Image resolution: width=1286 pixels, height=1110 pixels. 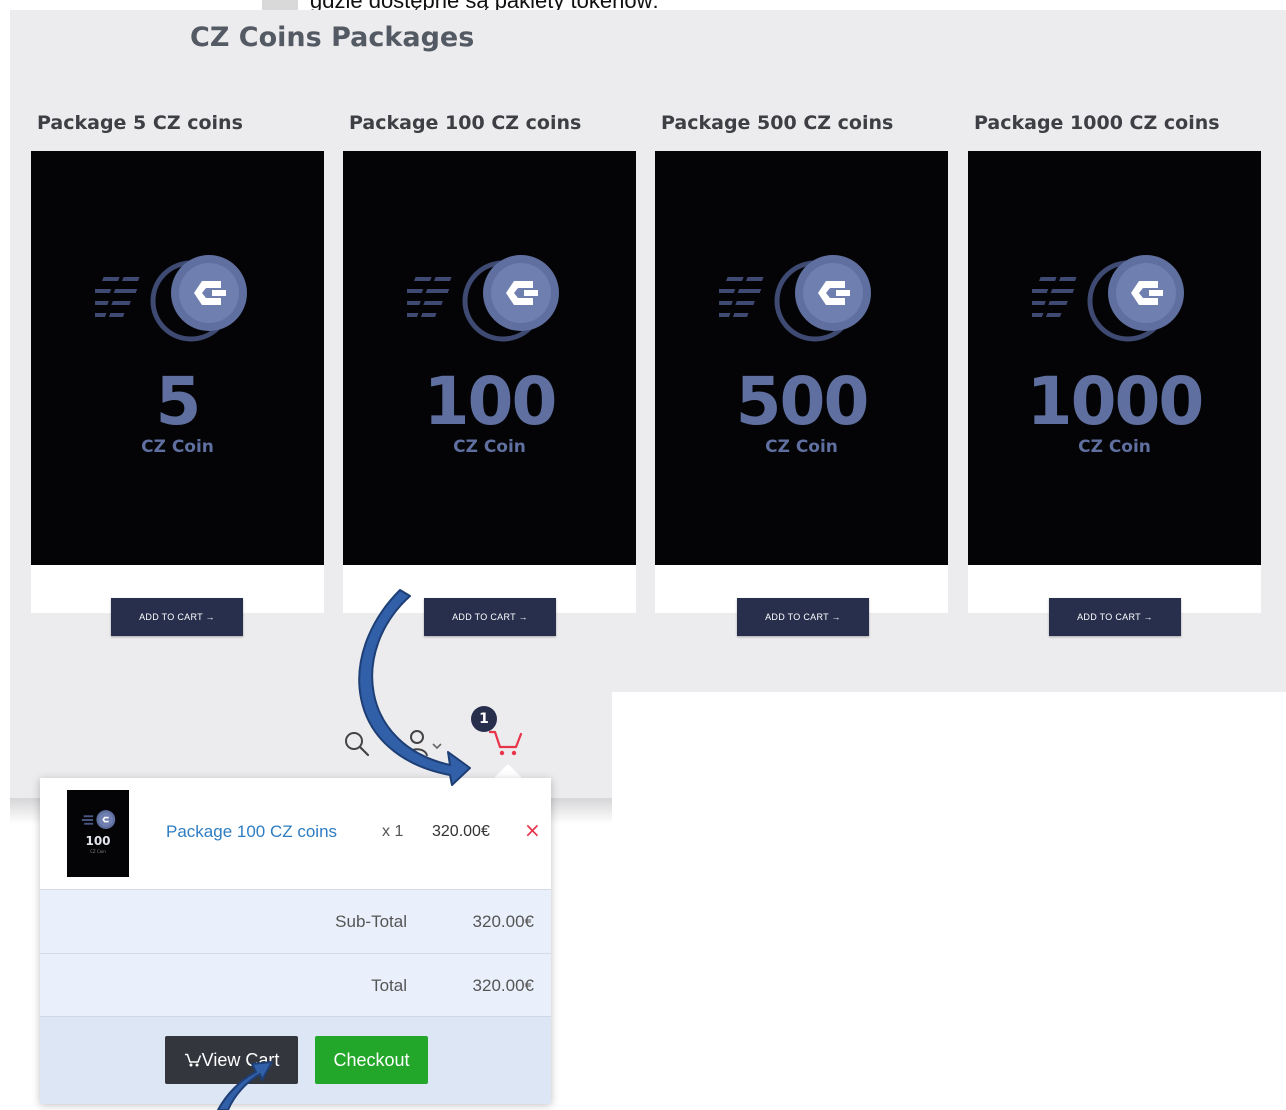 What do you see at coordinates (484, 719) in the screenshot?
I see `cart-count-badge: 1` at bounding box center [484, 719].